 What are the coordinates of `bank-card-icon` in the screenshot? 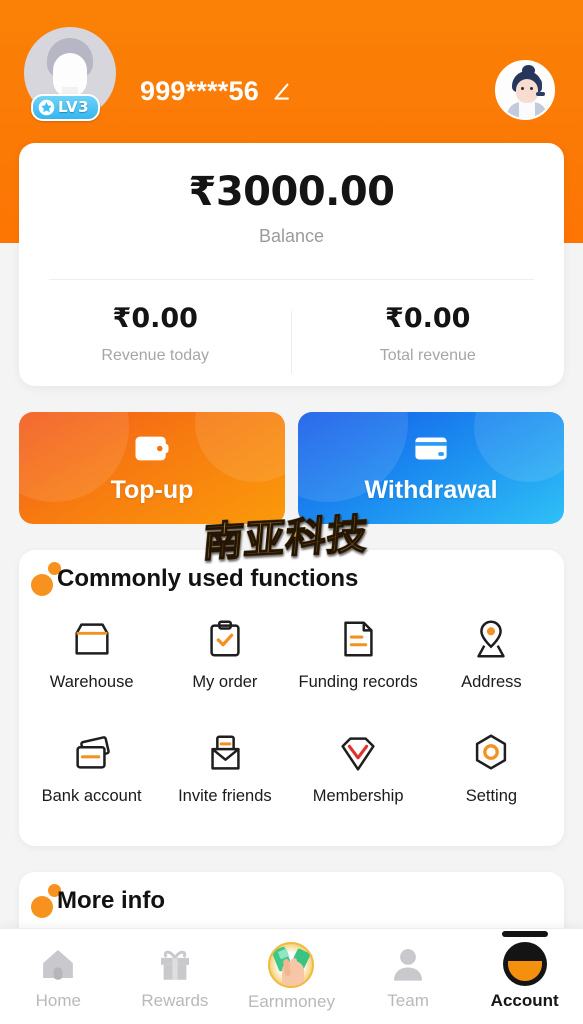 It's located at (93, 752).